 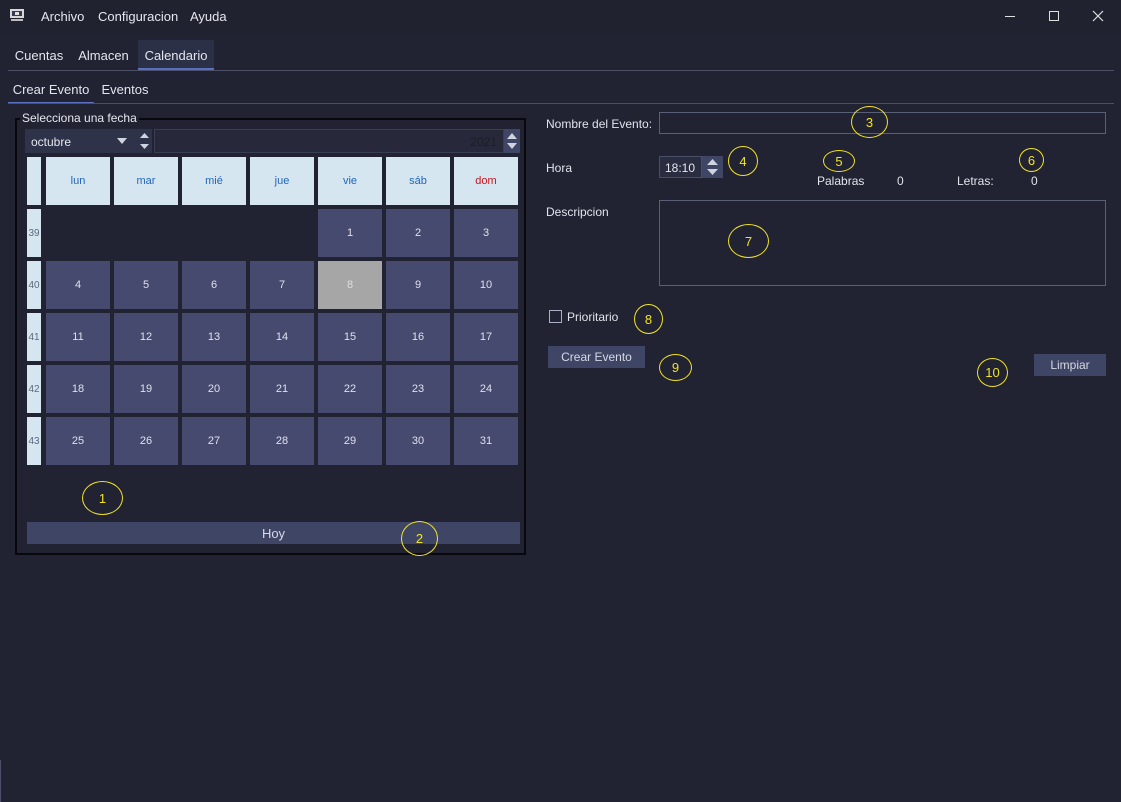 I want to click on day-cell: 25, so click(x=78, y=441).